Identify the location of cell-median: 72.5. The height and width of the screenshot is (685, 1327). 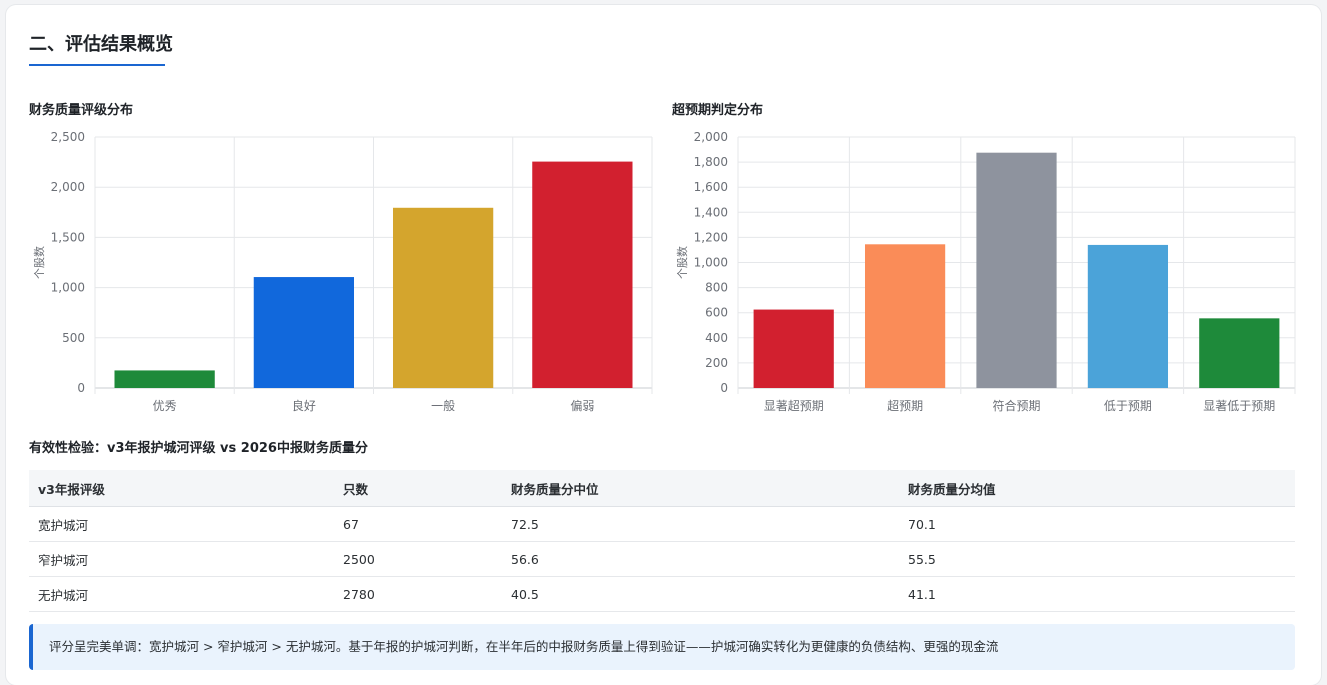
(700, 524).